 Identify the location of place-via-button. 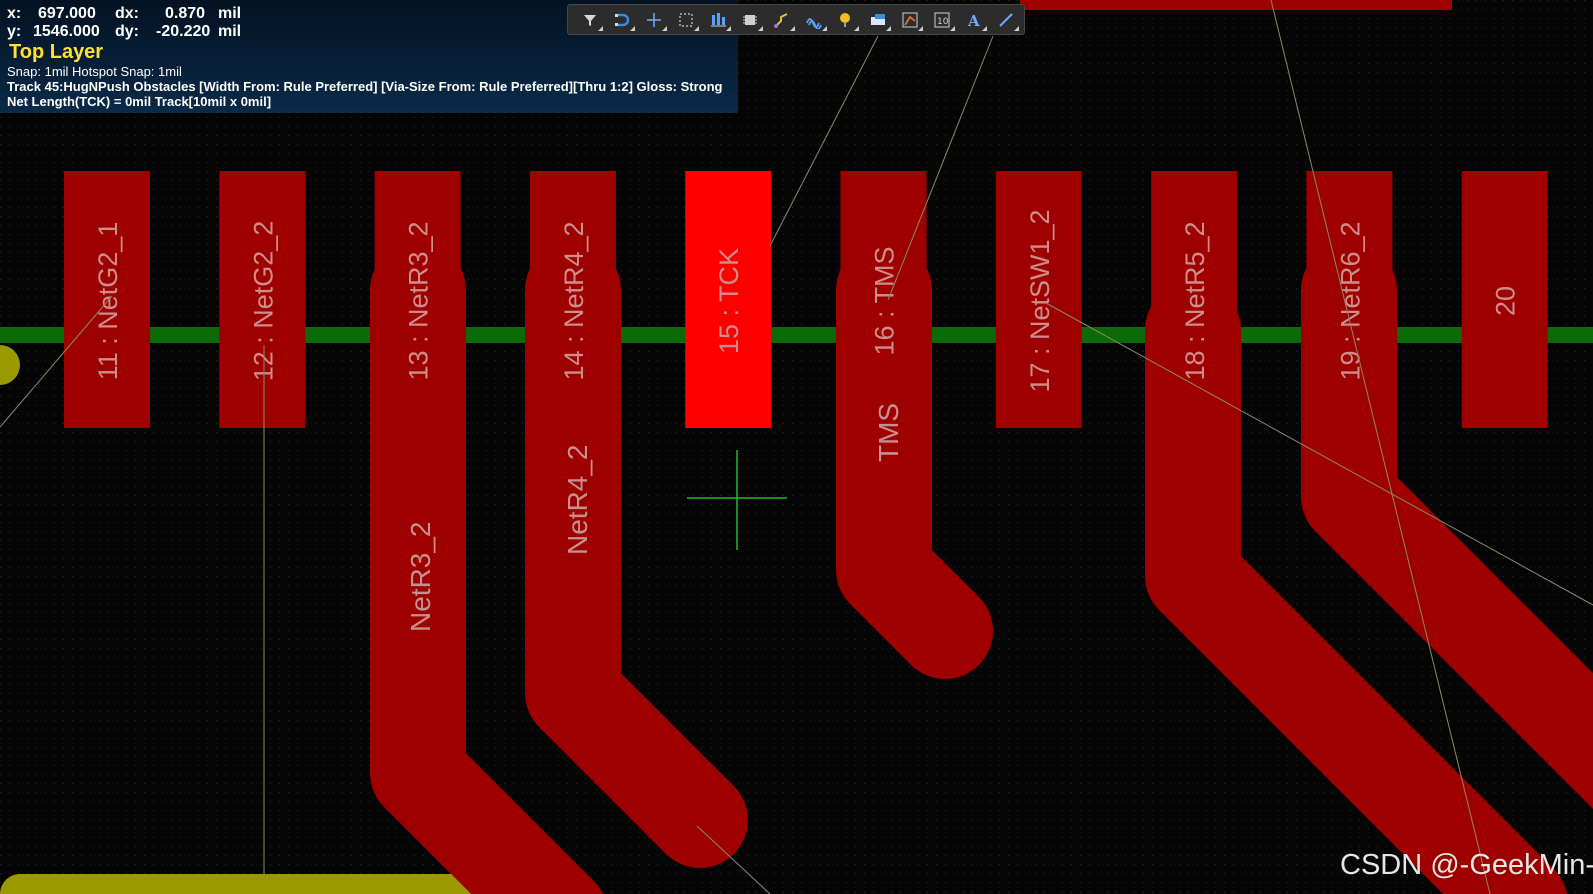
(846, 19).